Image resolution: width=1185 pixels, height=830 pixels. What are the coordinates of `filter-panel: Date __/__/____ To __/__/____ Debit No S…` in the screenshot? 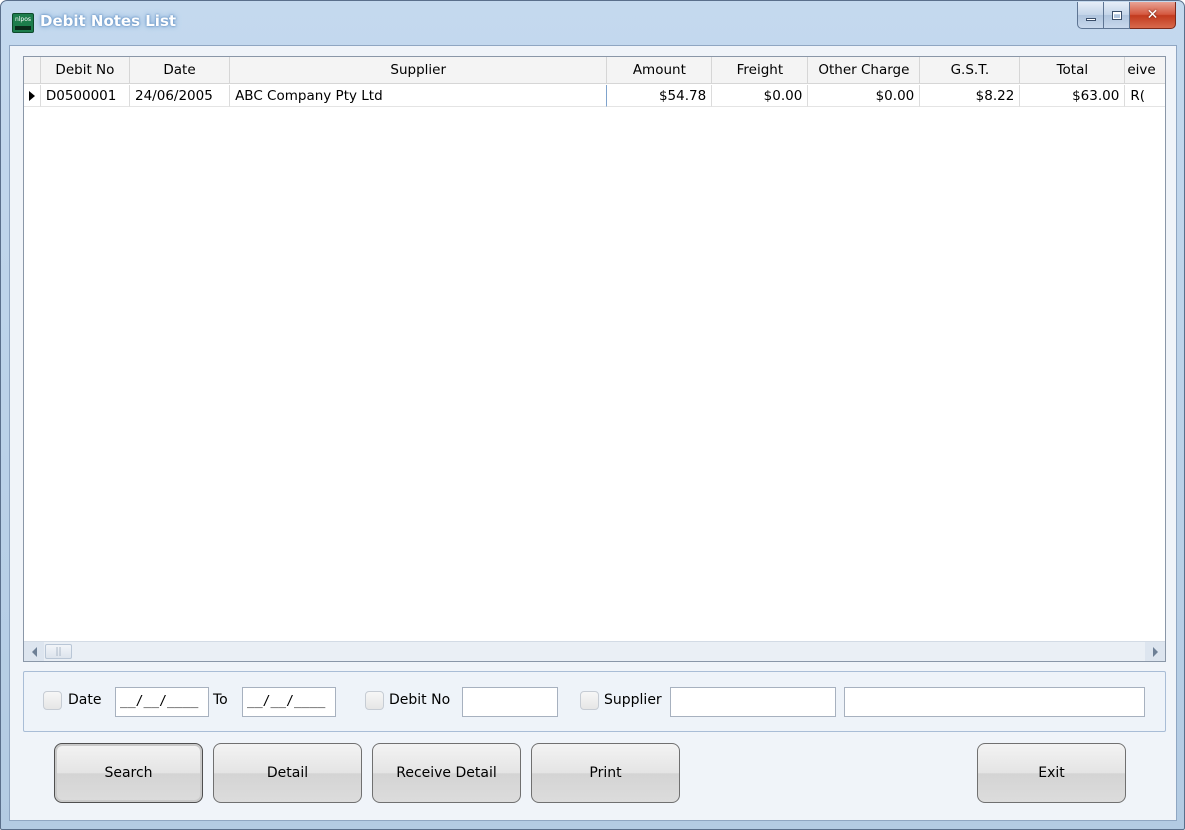 It's located at (594, 701).